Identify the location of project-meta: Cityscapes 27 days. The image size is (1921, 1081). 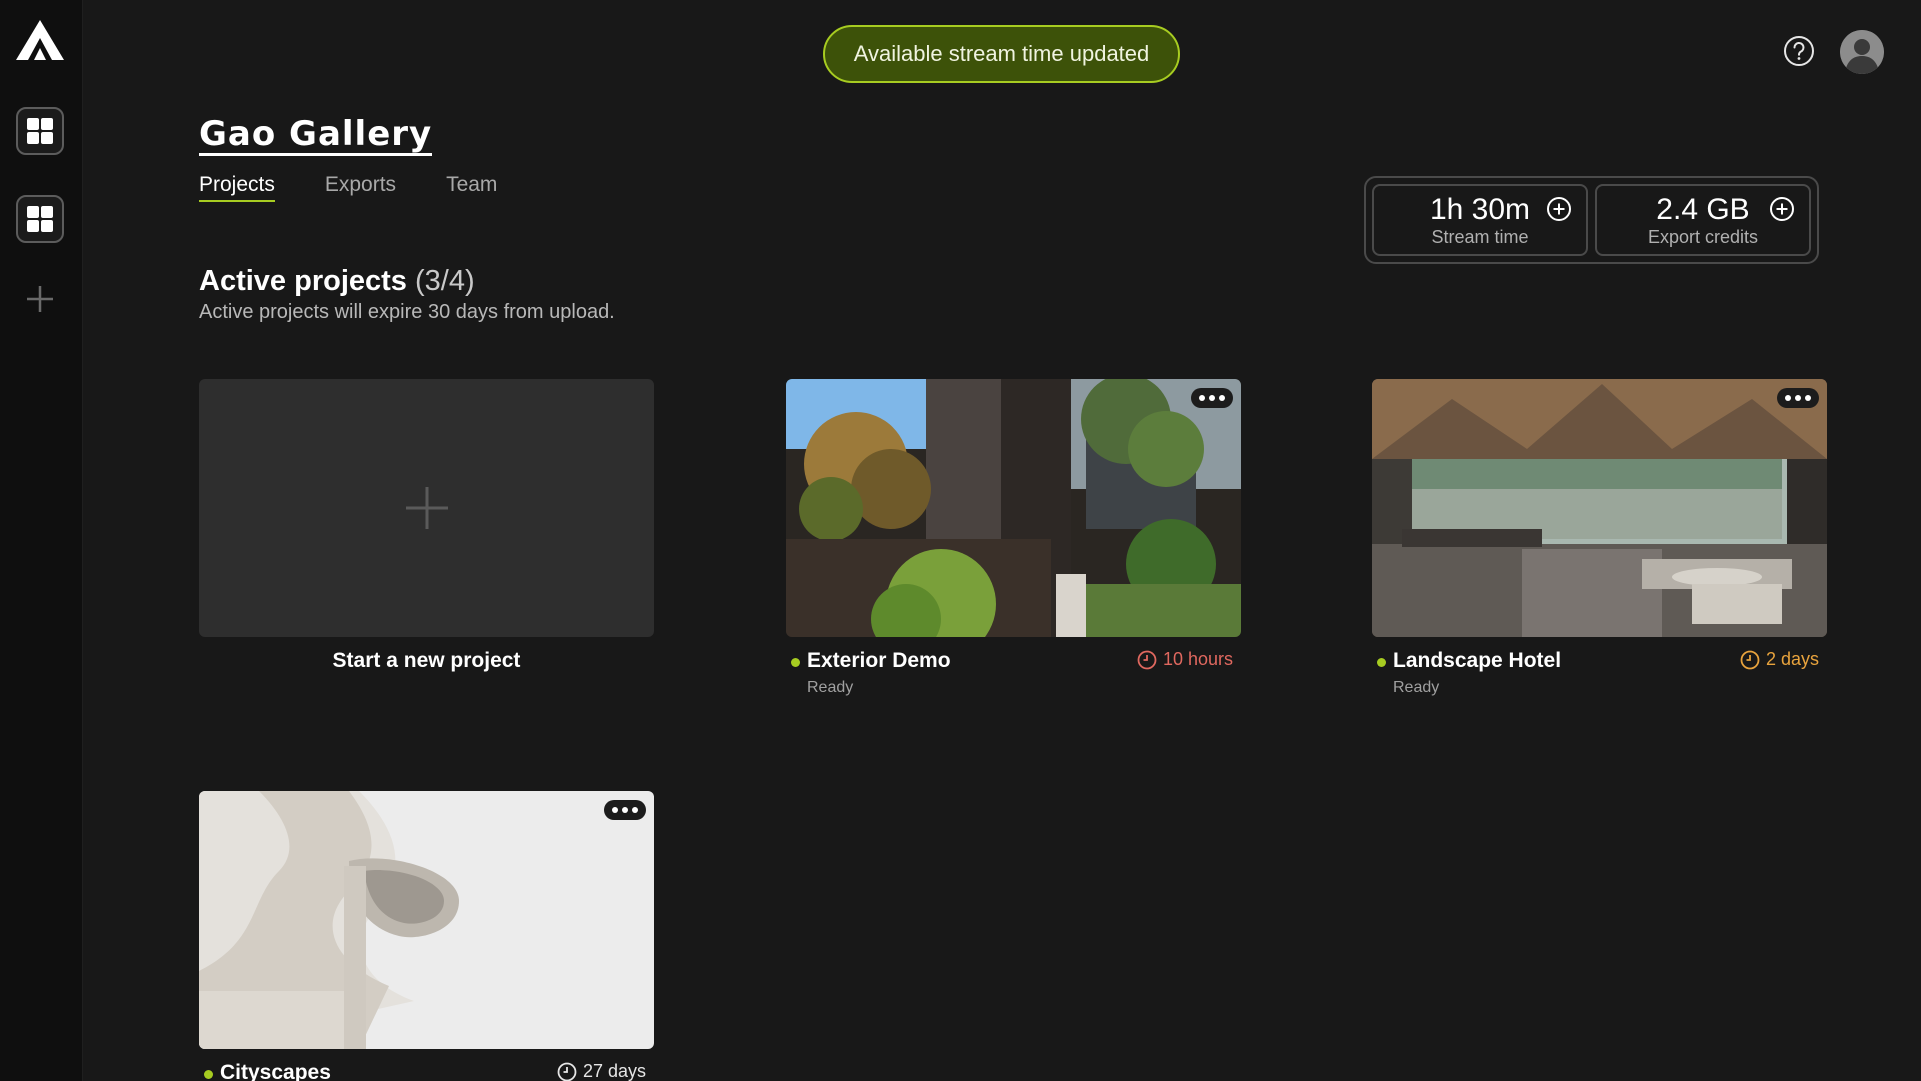
(426, 1065).